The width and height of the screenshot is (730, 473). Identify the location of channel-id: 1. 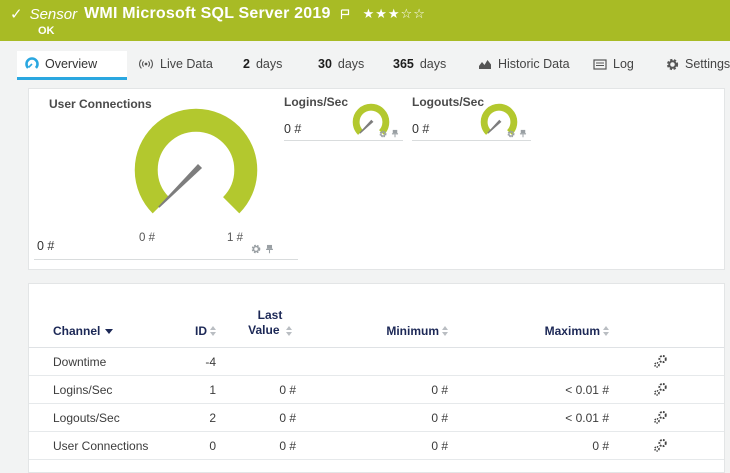
(212, 389).